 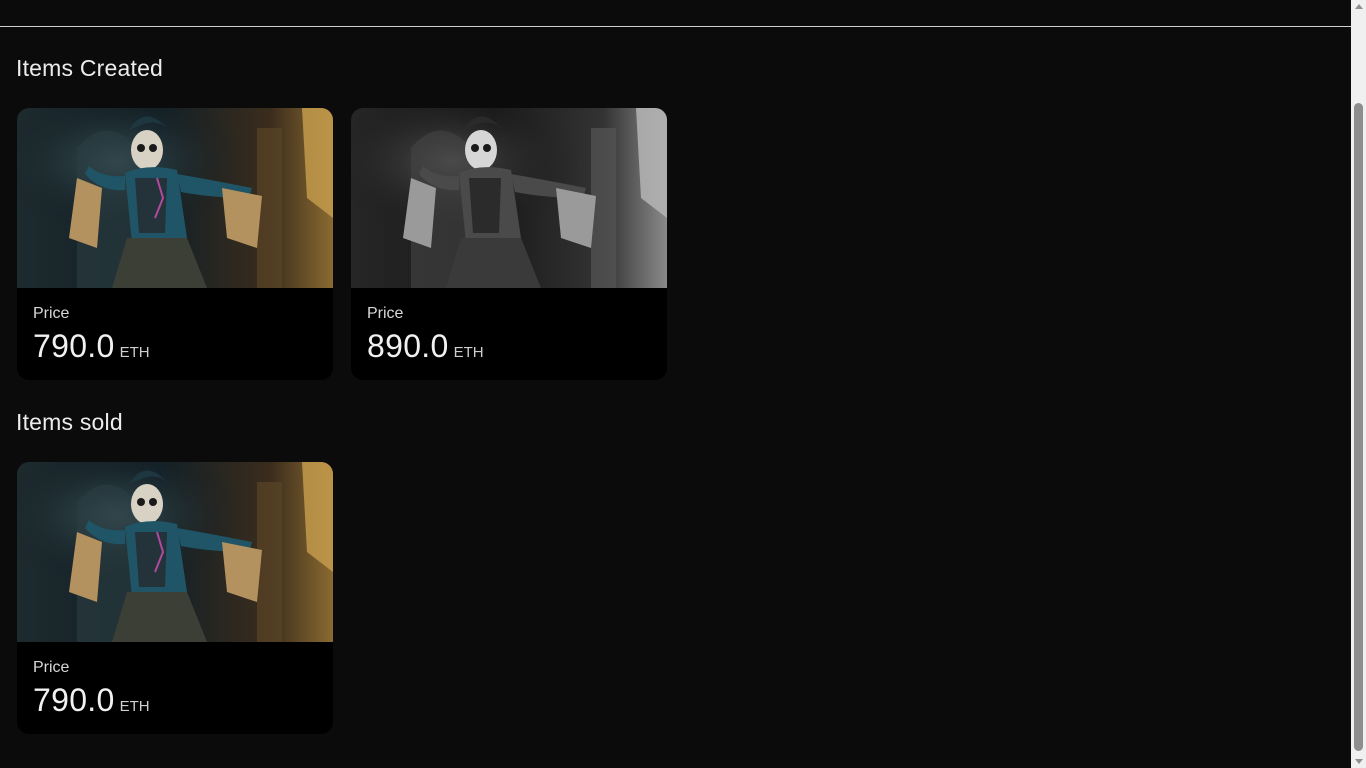 What do you see at coordinates (69, 422) in the screenshot?
I see `section-title-items-sold: Items sold` at bounding box center [69, 422].